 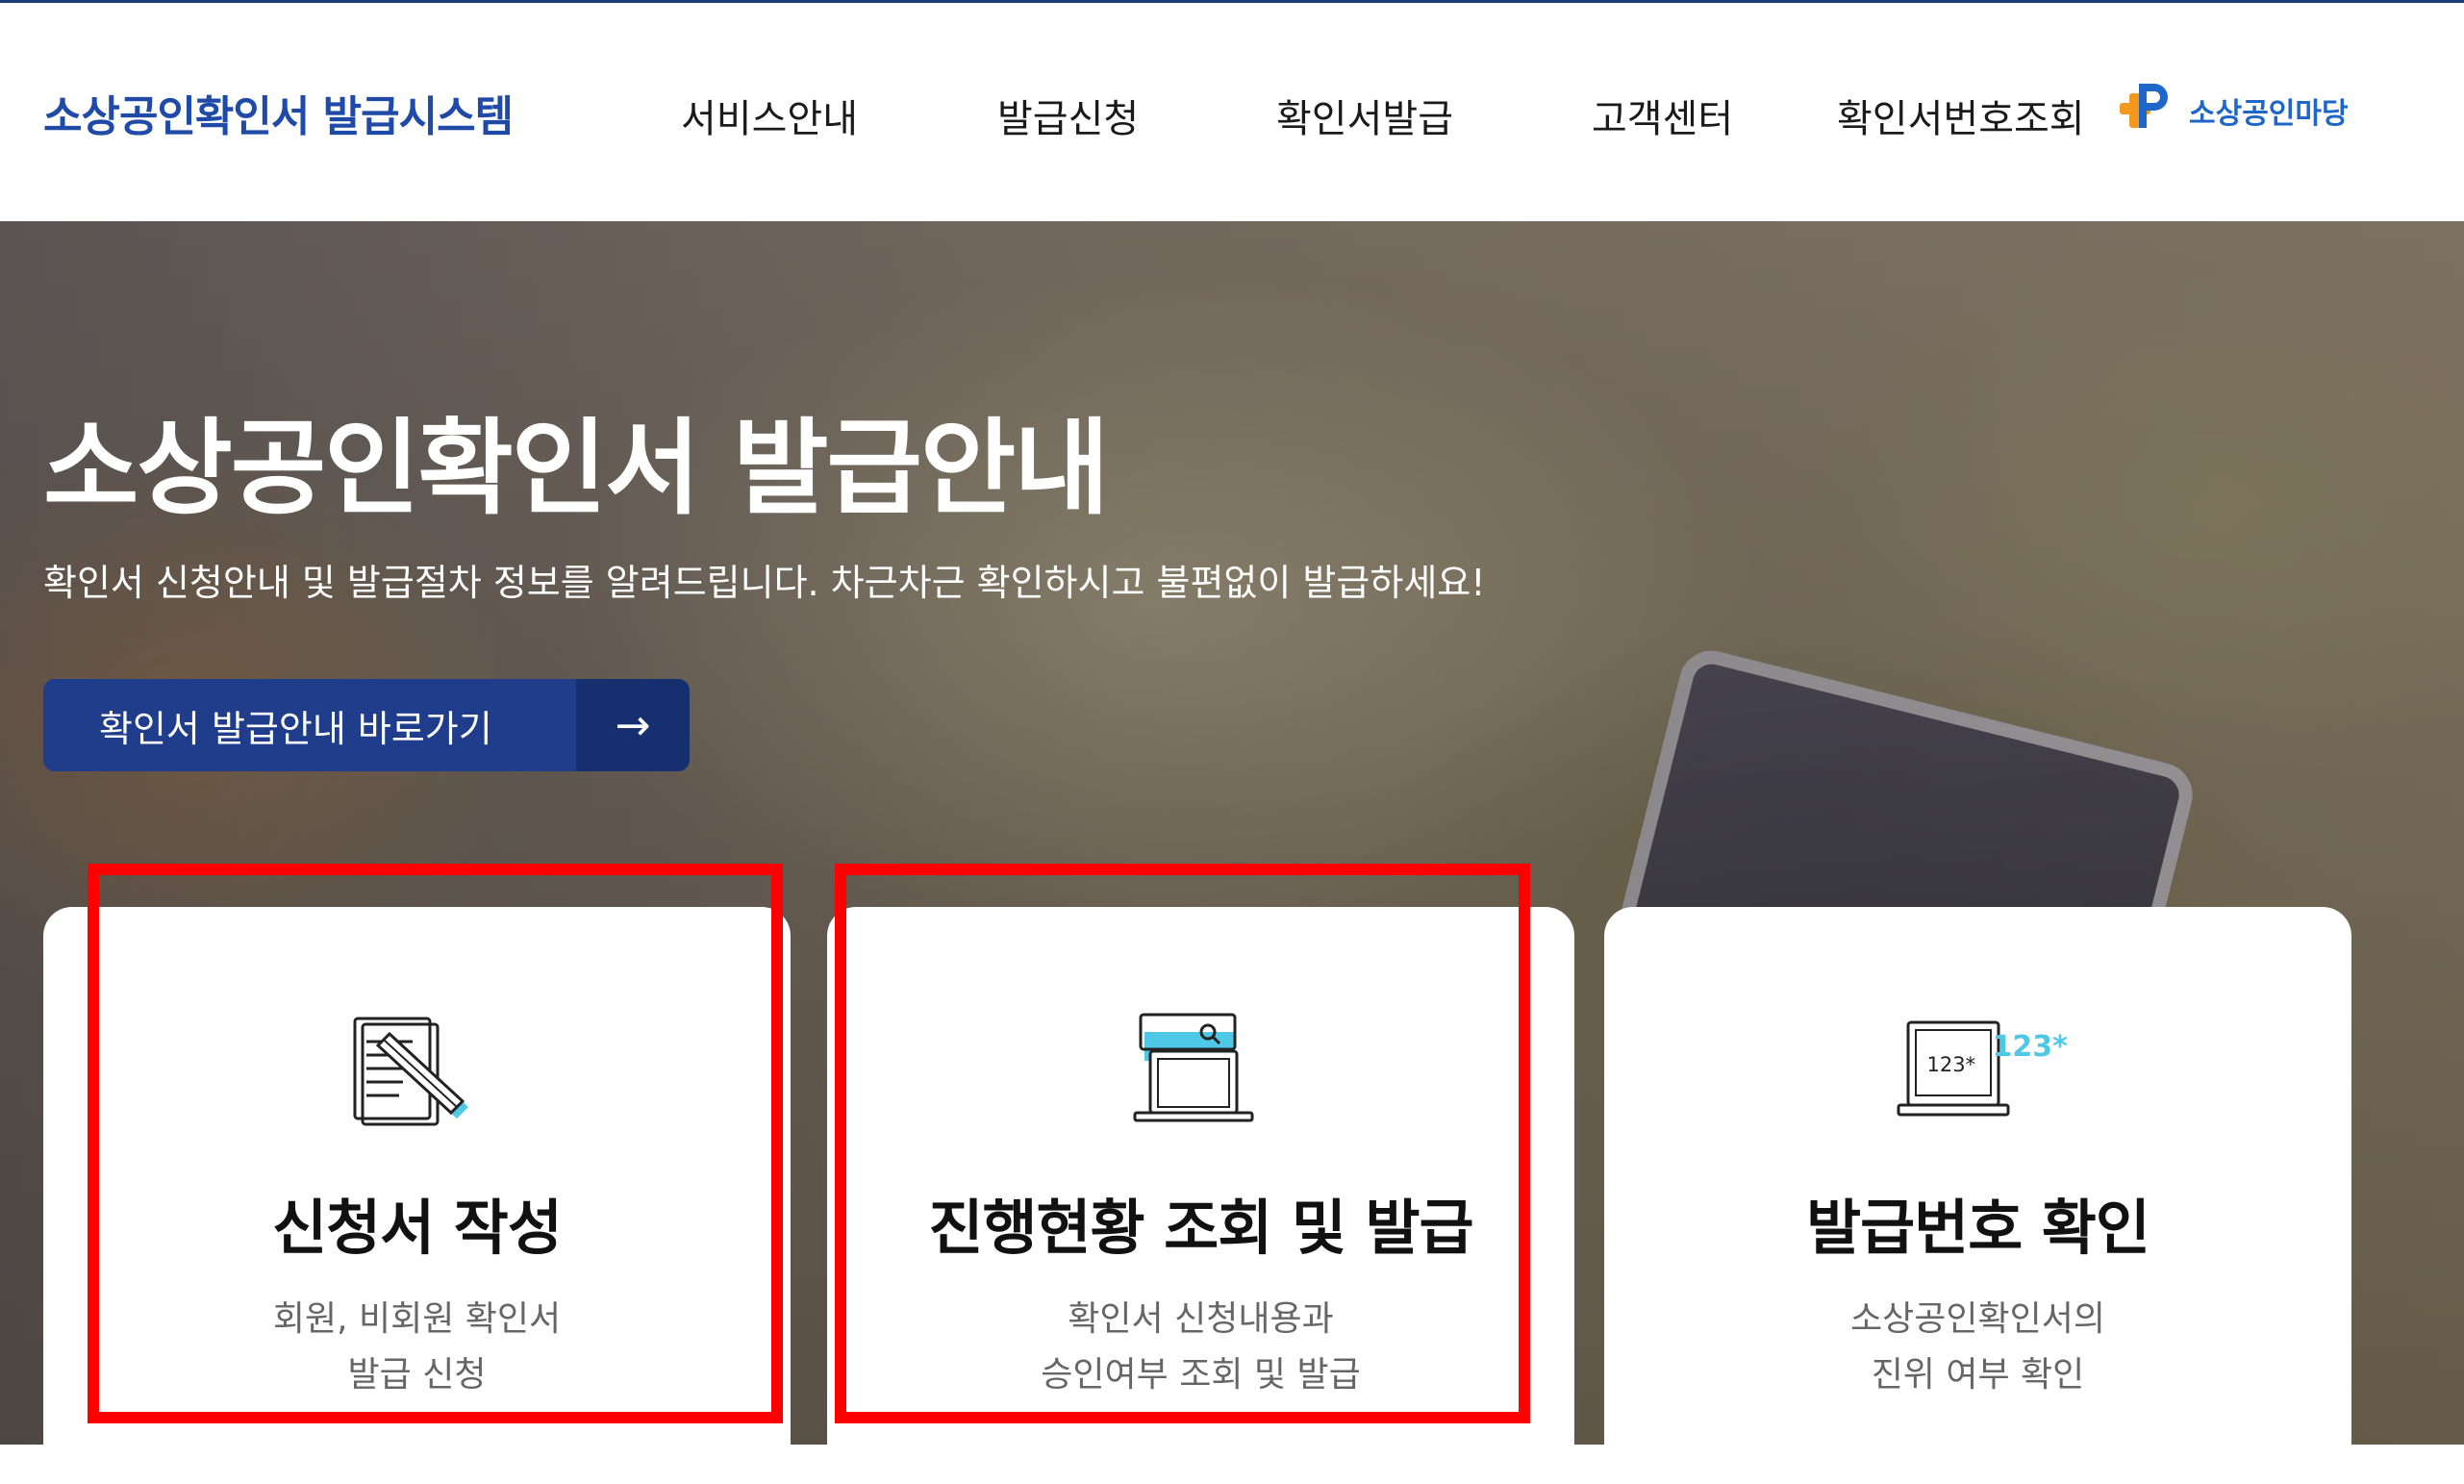 I want to click on brand-link: 소상공인마당, so click(x=2232, y=111).